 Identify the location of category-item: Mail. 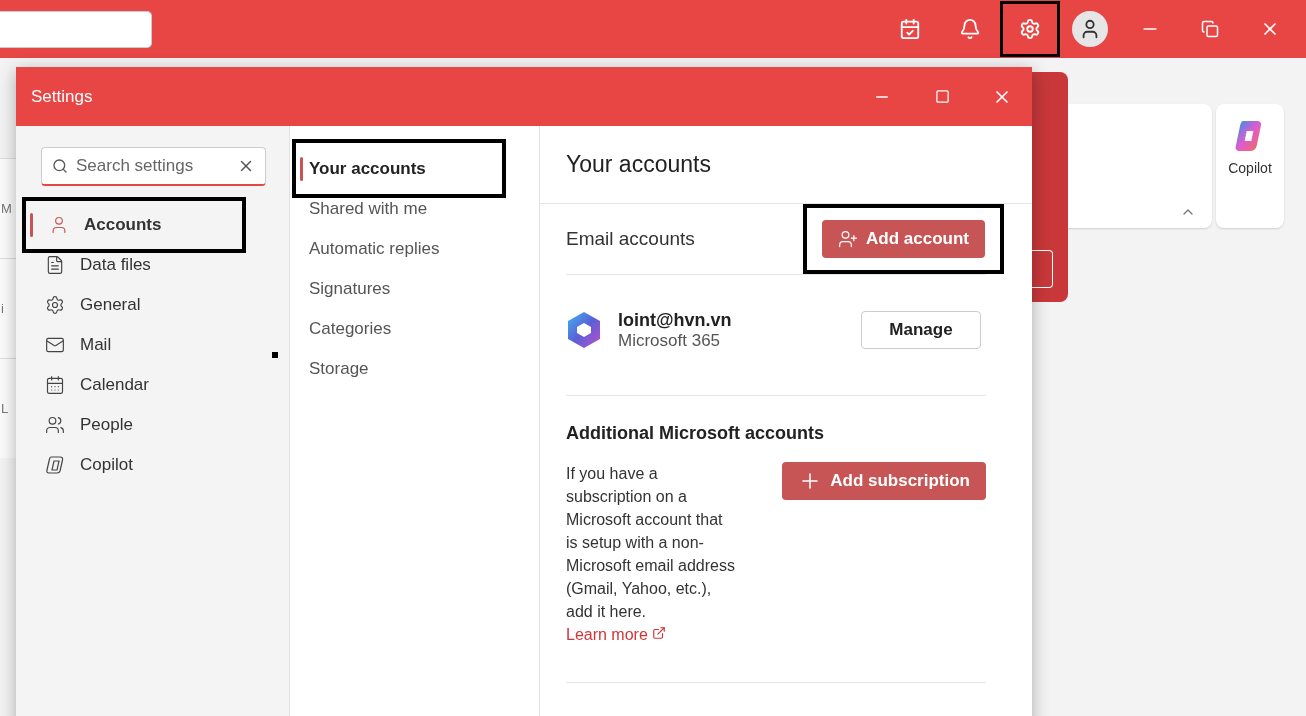
(151, 345).